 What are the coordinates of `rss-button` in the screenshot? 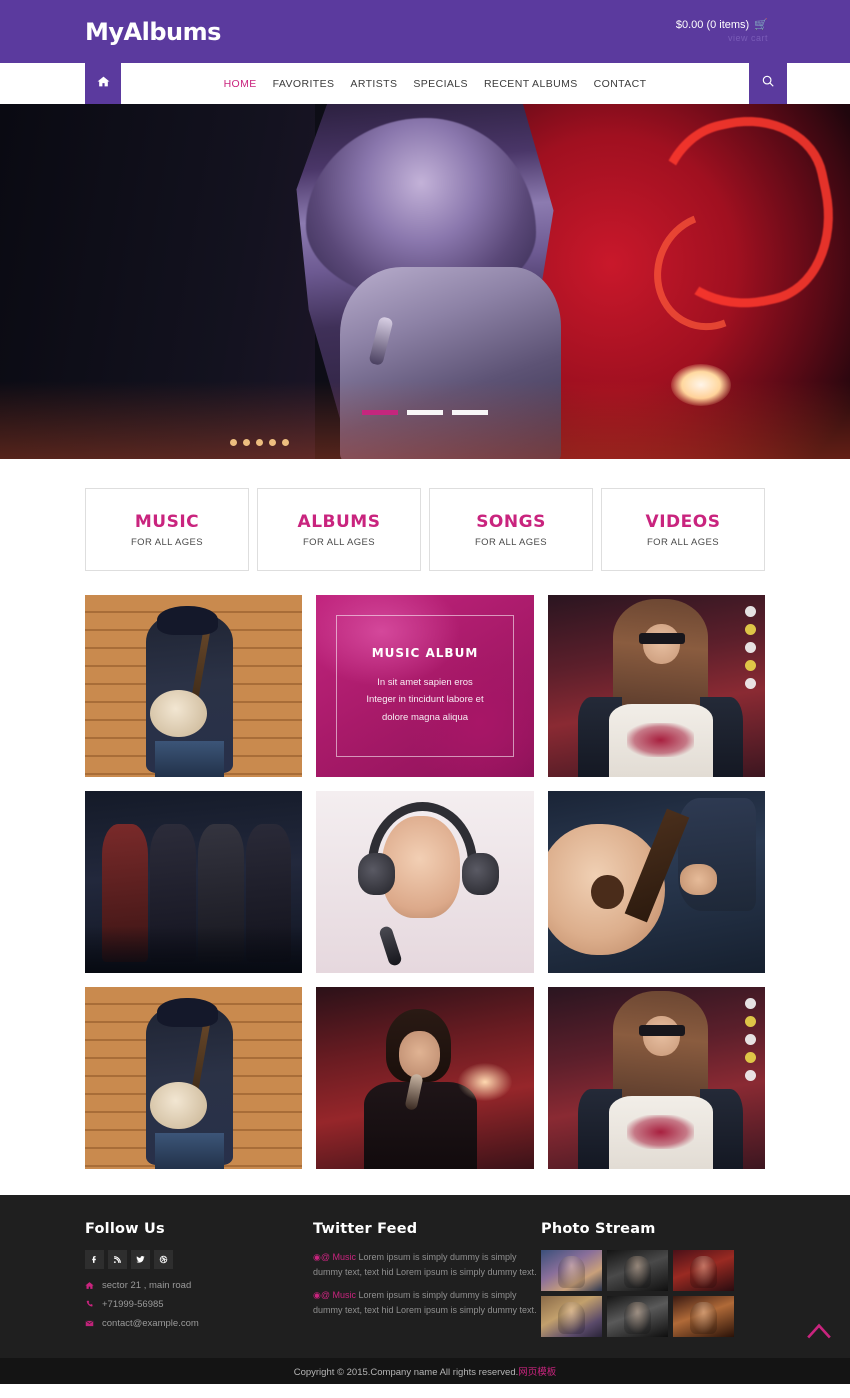 It's located at (117, 1259).